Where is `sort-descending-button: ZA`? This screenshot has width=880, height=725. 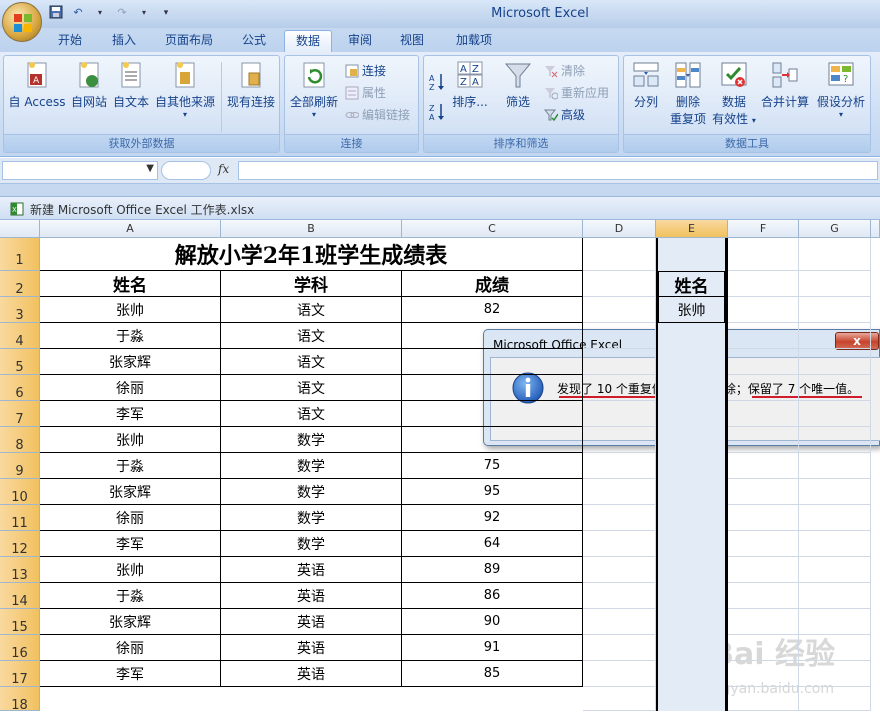
sort-descending-button: ZA is located at coordinates (437, 112).